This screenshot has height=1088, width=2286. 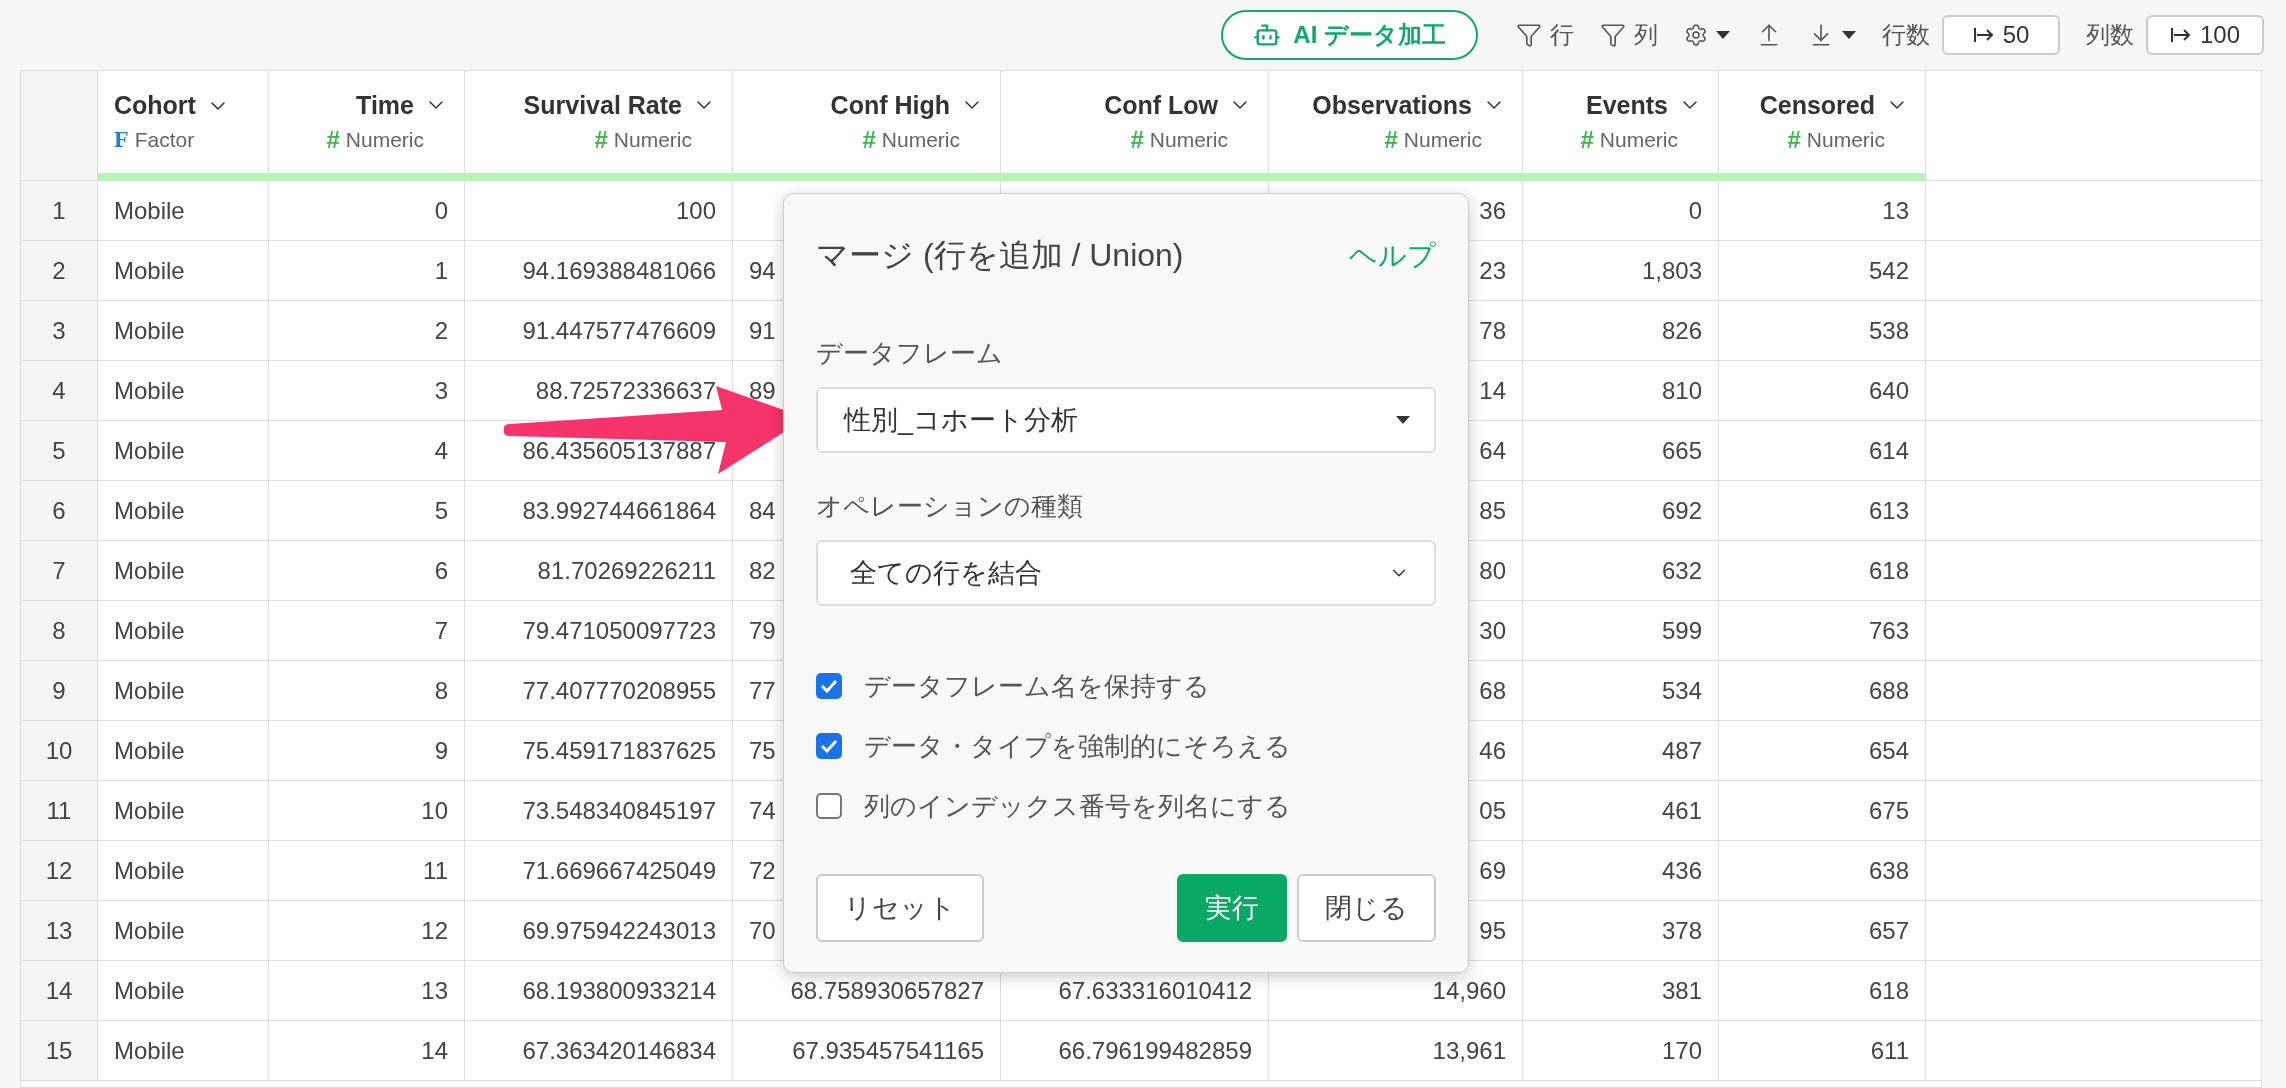 I want to click on column-header: Events # Numeric, so click(x=1621, y=126).